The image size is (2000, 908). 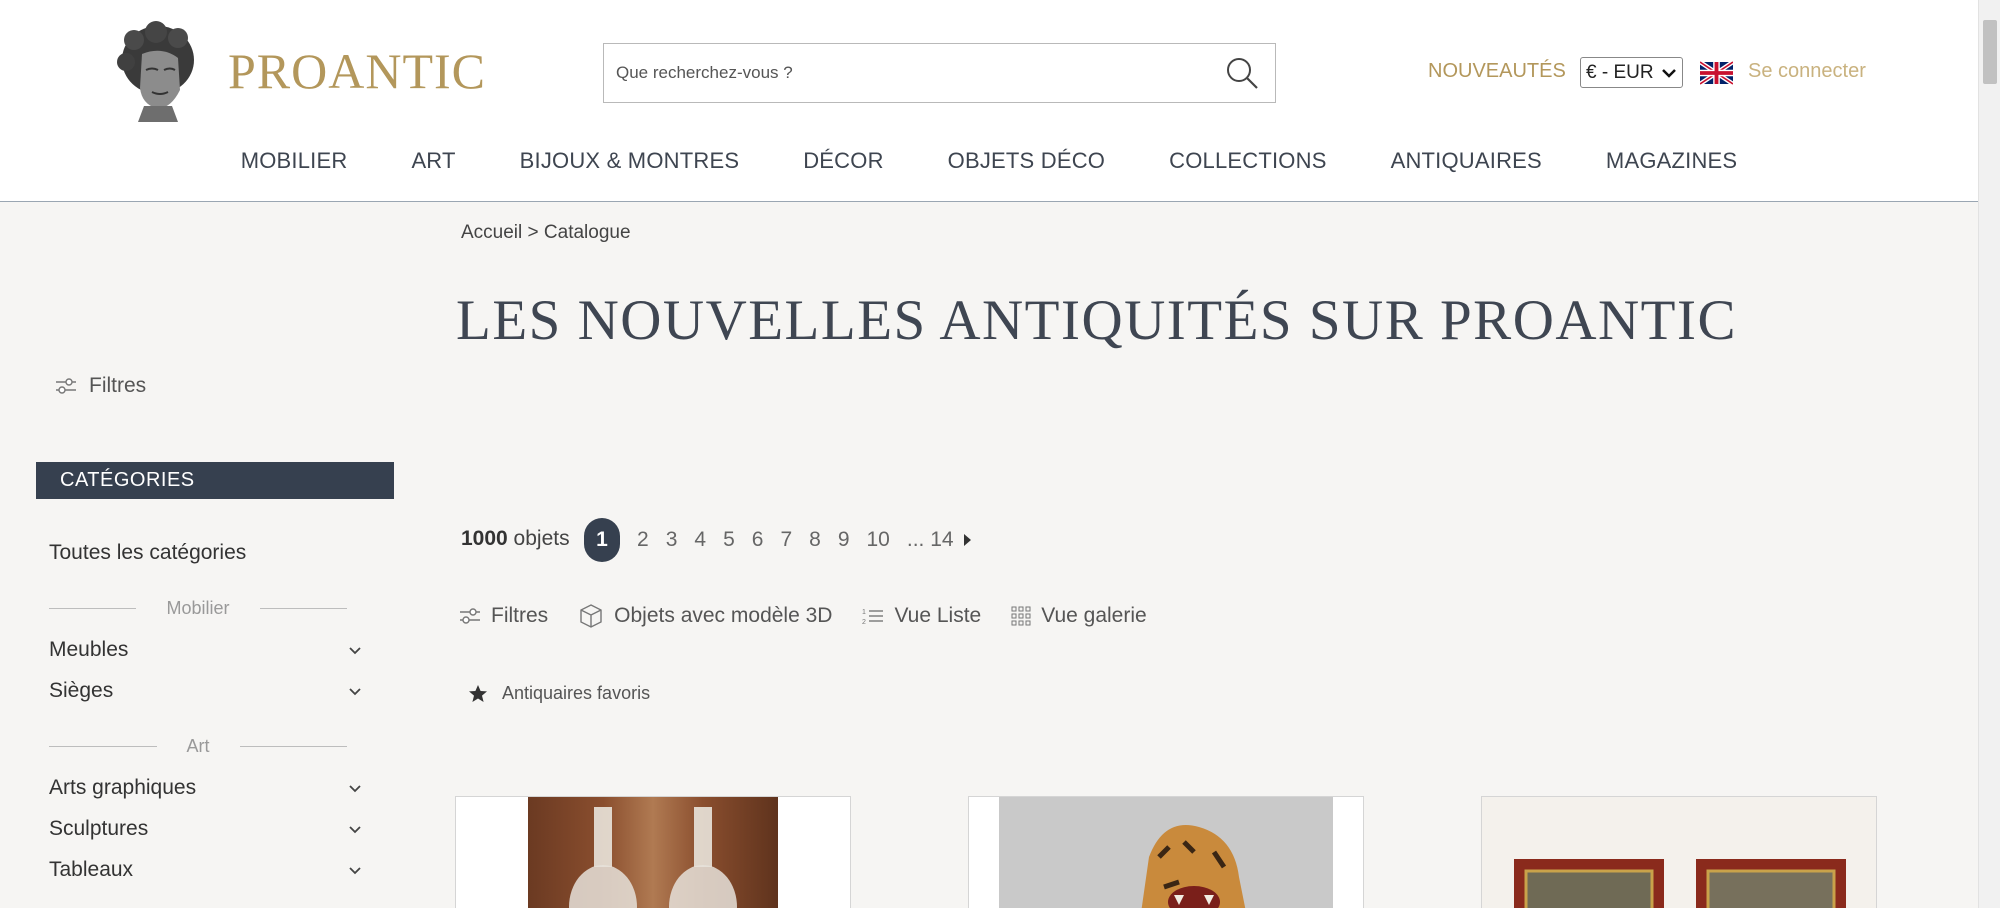 What do you see at coordinates (1247, 165) in the screenshot?
I see `nav-item-collections: COLLECTIONS` at bounding box center [1247, 165].